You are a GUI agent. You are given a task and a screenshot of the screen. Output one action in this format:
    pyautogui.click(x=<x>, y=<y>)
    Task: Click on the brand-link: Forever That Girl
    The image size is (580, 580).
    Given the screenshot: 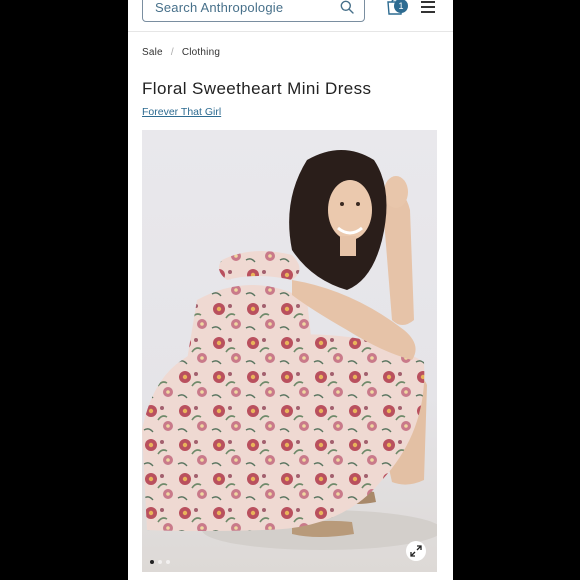 What is the action you would take?
    pyautogui.click(x=181, y=112)
    